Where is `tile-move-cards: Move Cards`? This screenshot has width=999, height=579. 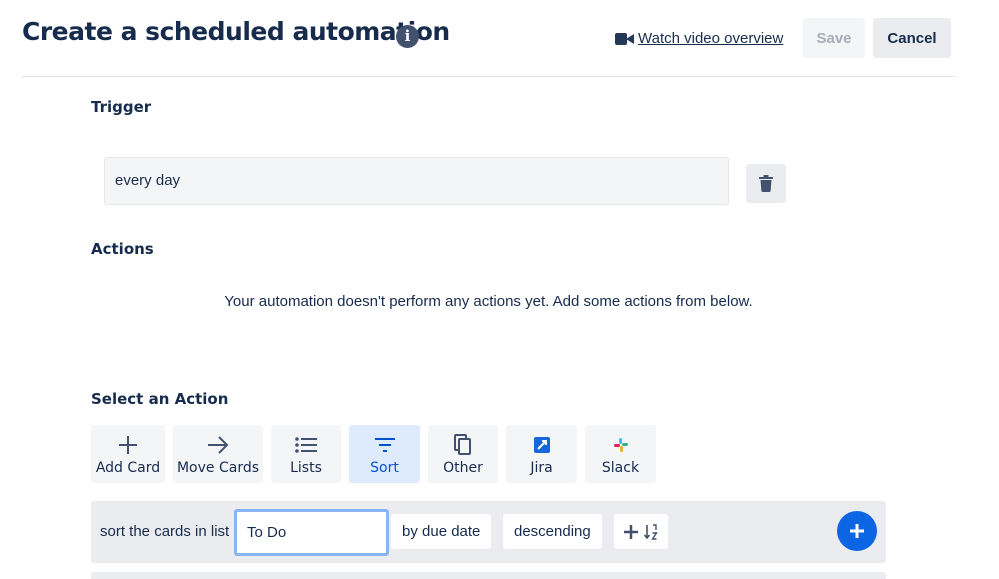 tile-move-cards: Move Cards is located at coordinates (218, 454).